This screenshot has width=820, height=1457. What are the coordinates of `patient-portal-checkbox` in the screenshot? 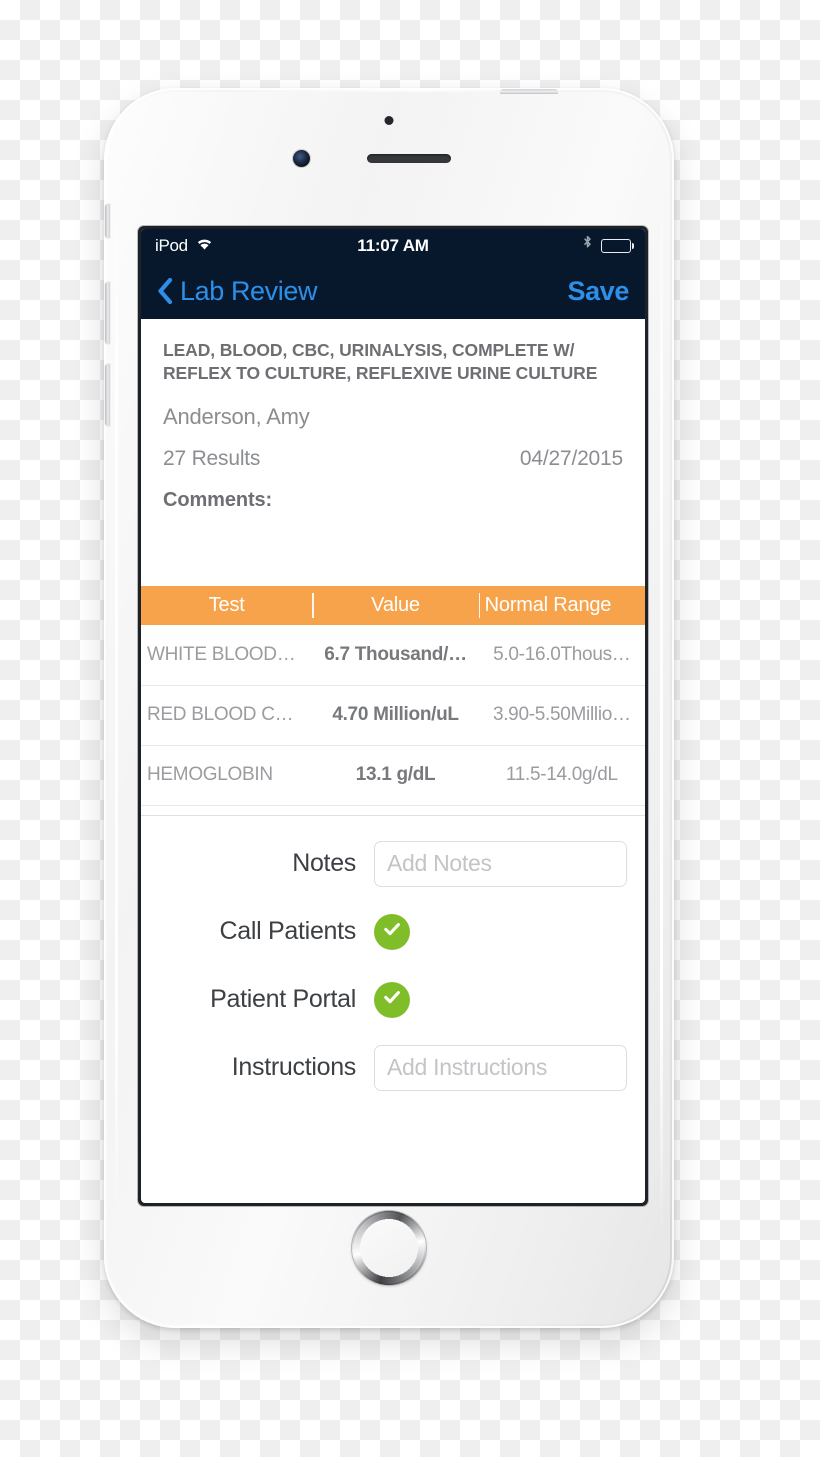 It's located at (392, 999).